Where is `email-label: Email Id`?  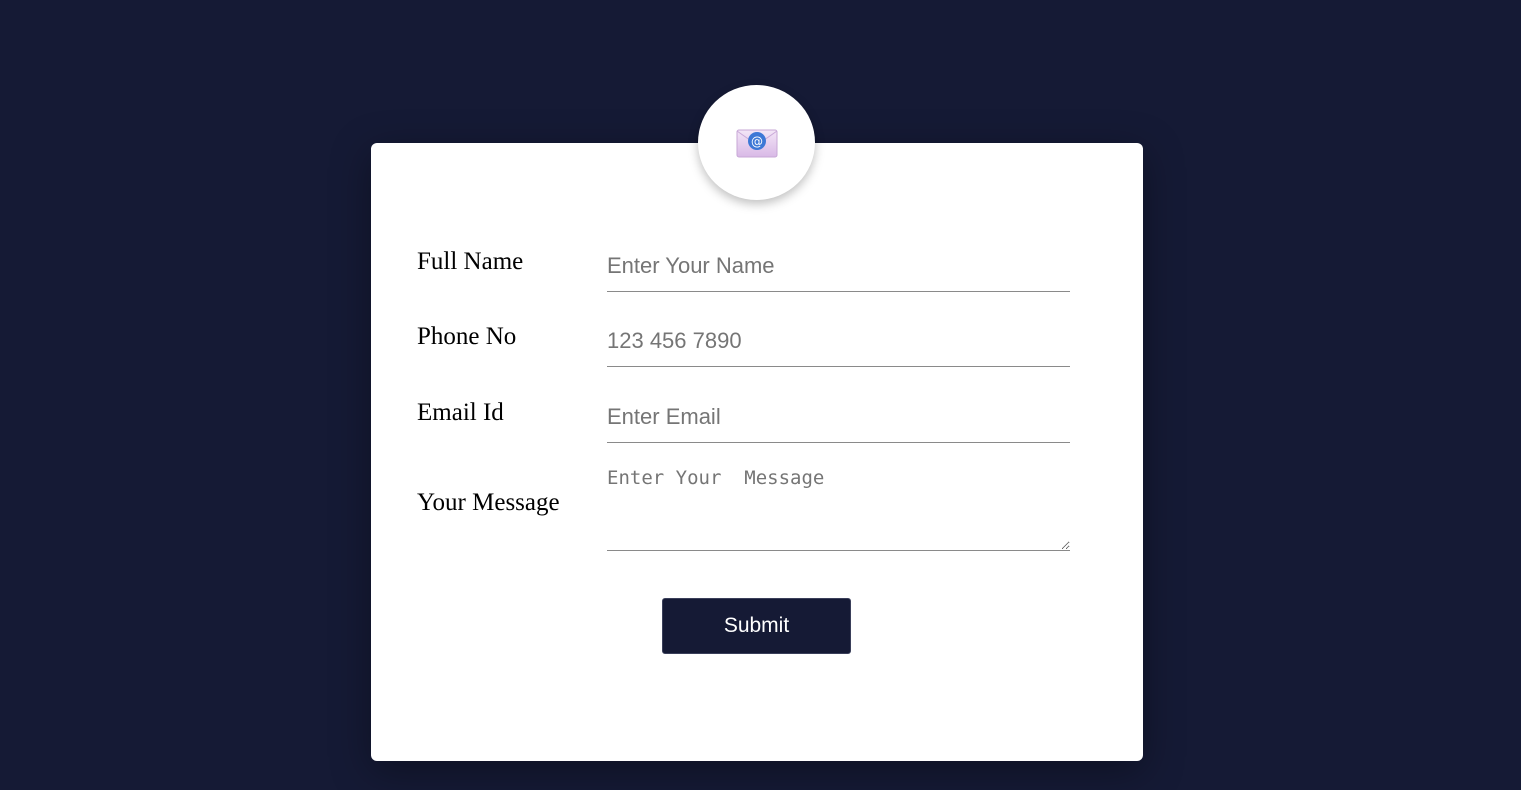
email-label: Email Id is located at coordinates (460, 412).